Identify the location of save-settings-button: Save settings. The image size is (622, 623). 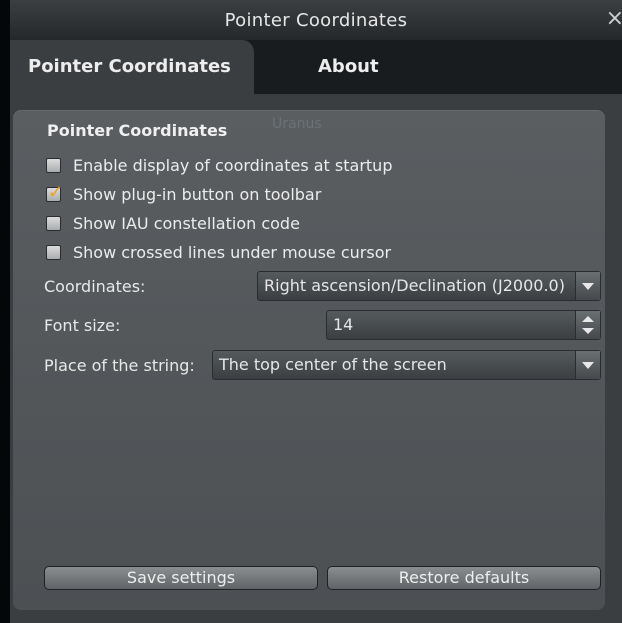
(181, 578).